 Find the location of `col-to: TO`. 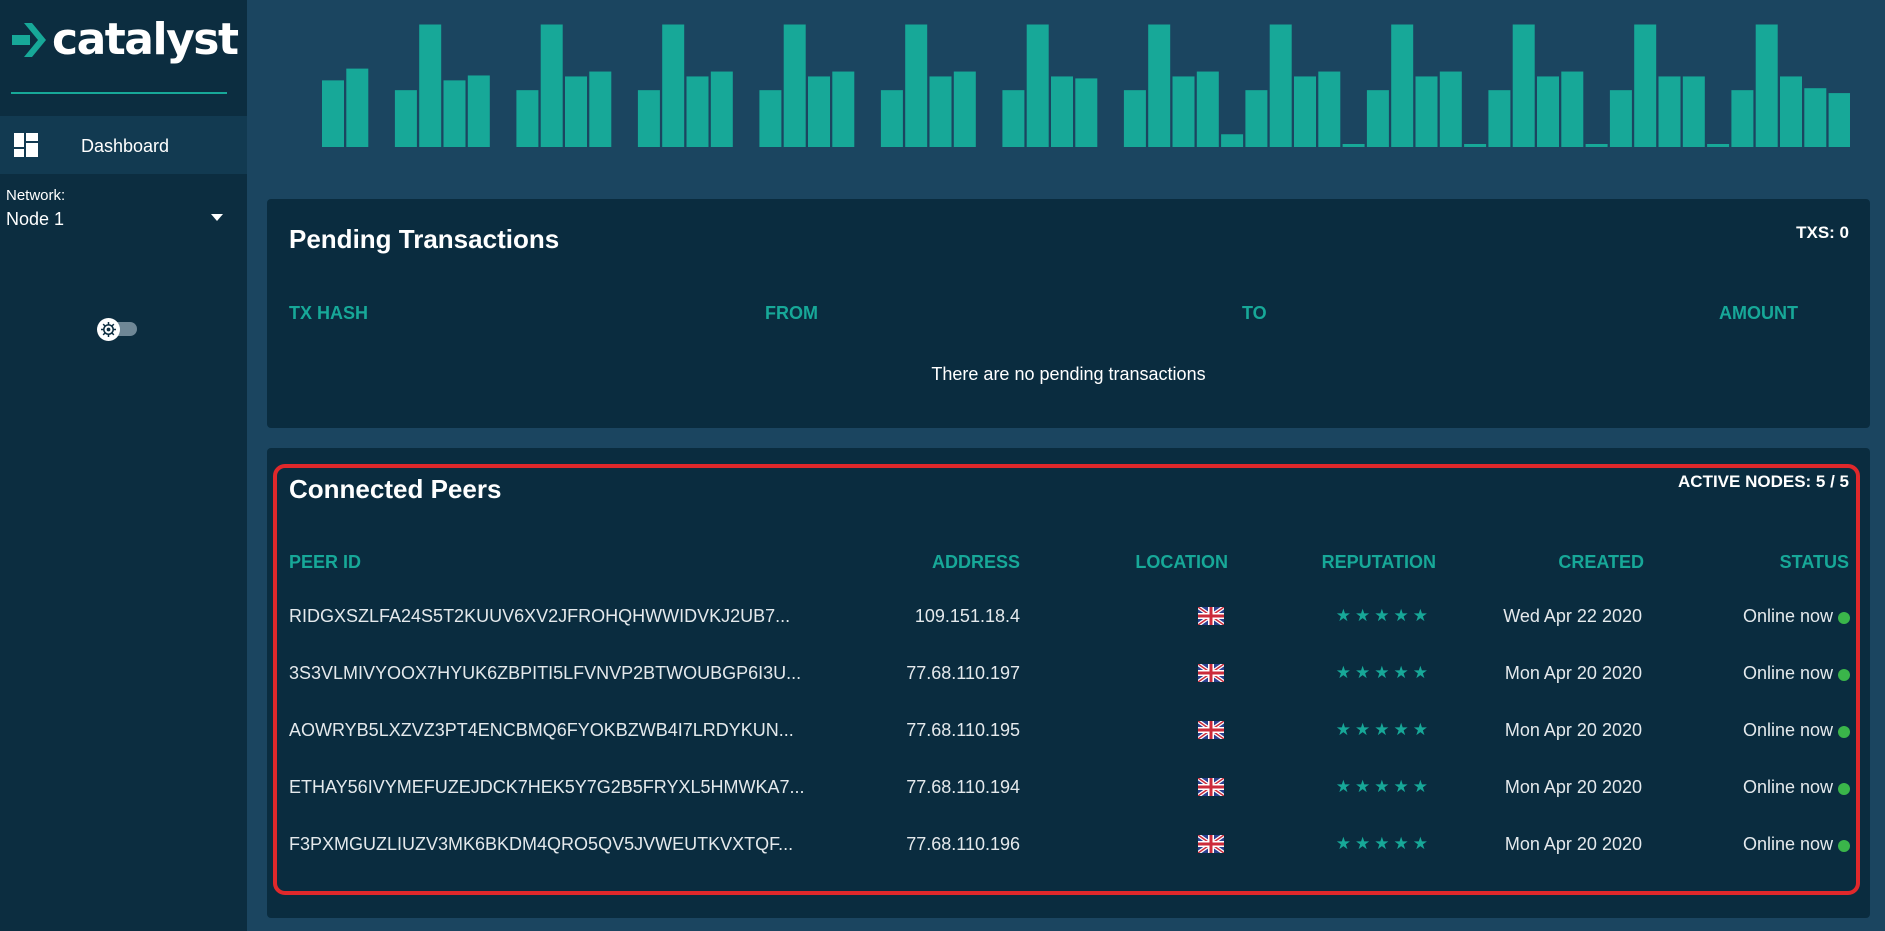

col-to: TO is located at coordinates (1254, 313).